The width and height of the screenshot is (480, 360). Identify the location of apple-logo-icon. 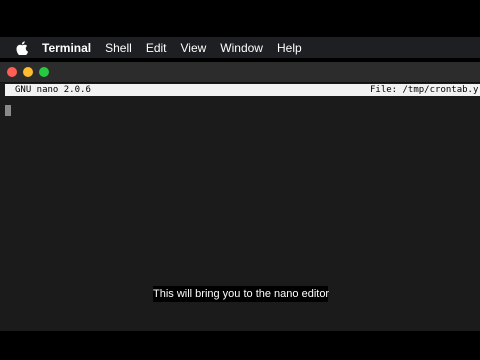
(22, 48).